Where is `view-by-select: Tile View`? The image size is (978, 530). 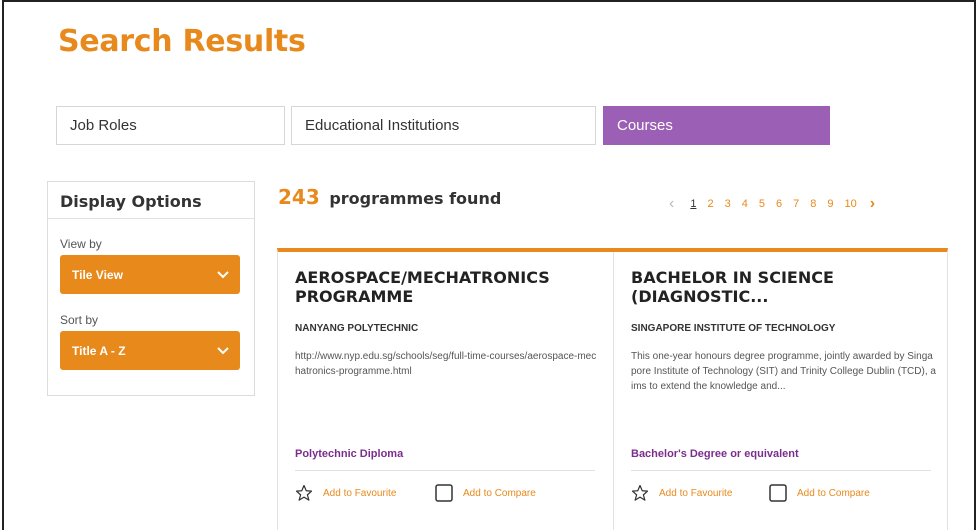
view-by-select: Tile View is located at coordinates (150, 274).